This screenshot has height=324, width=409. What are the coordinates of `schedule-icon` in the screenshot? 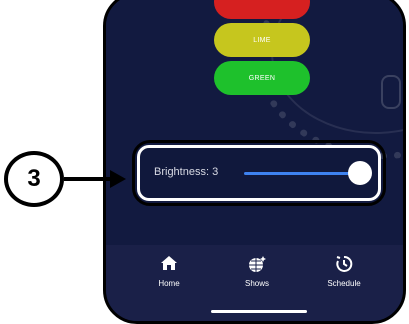 It's located at (344, 264).